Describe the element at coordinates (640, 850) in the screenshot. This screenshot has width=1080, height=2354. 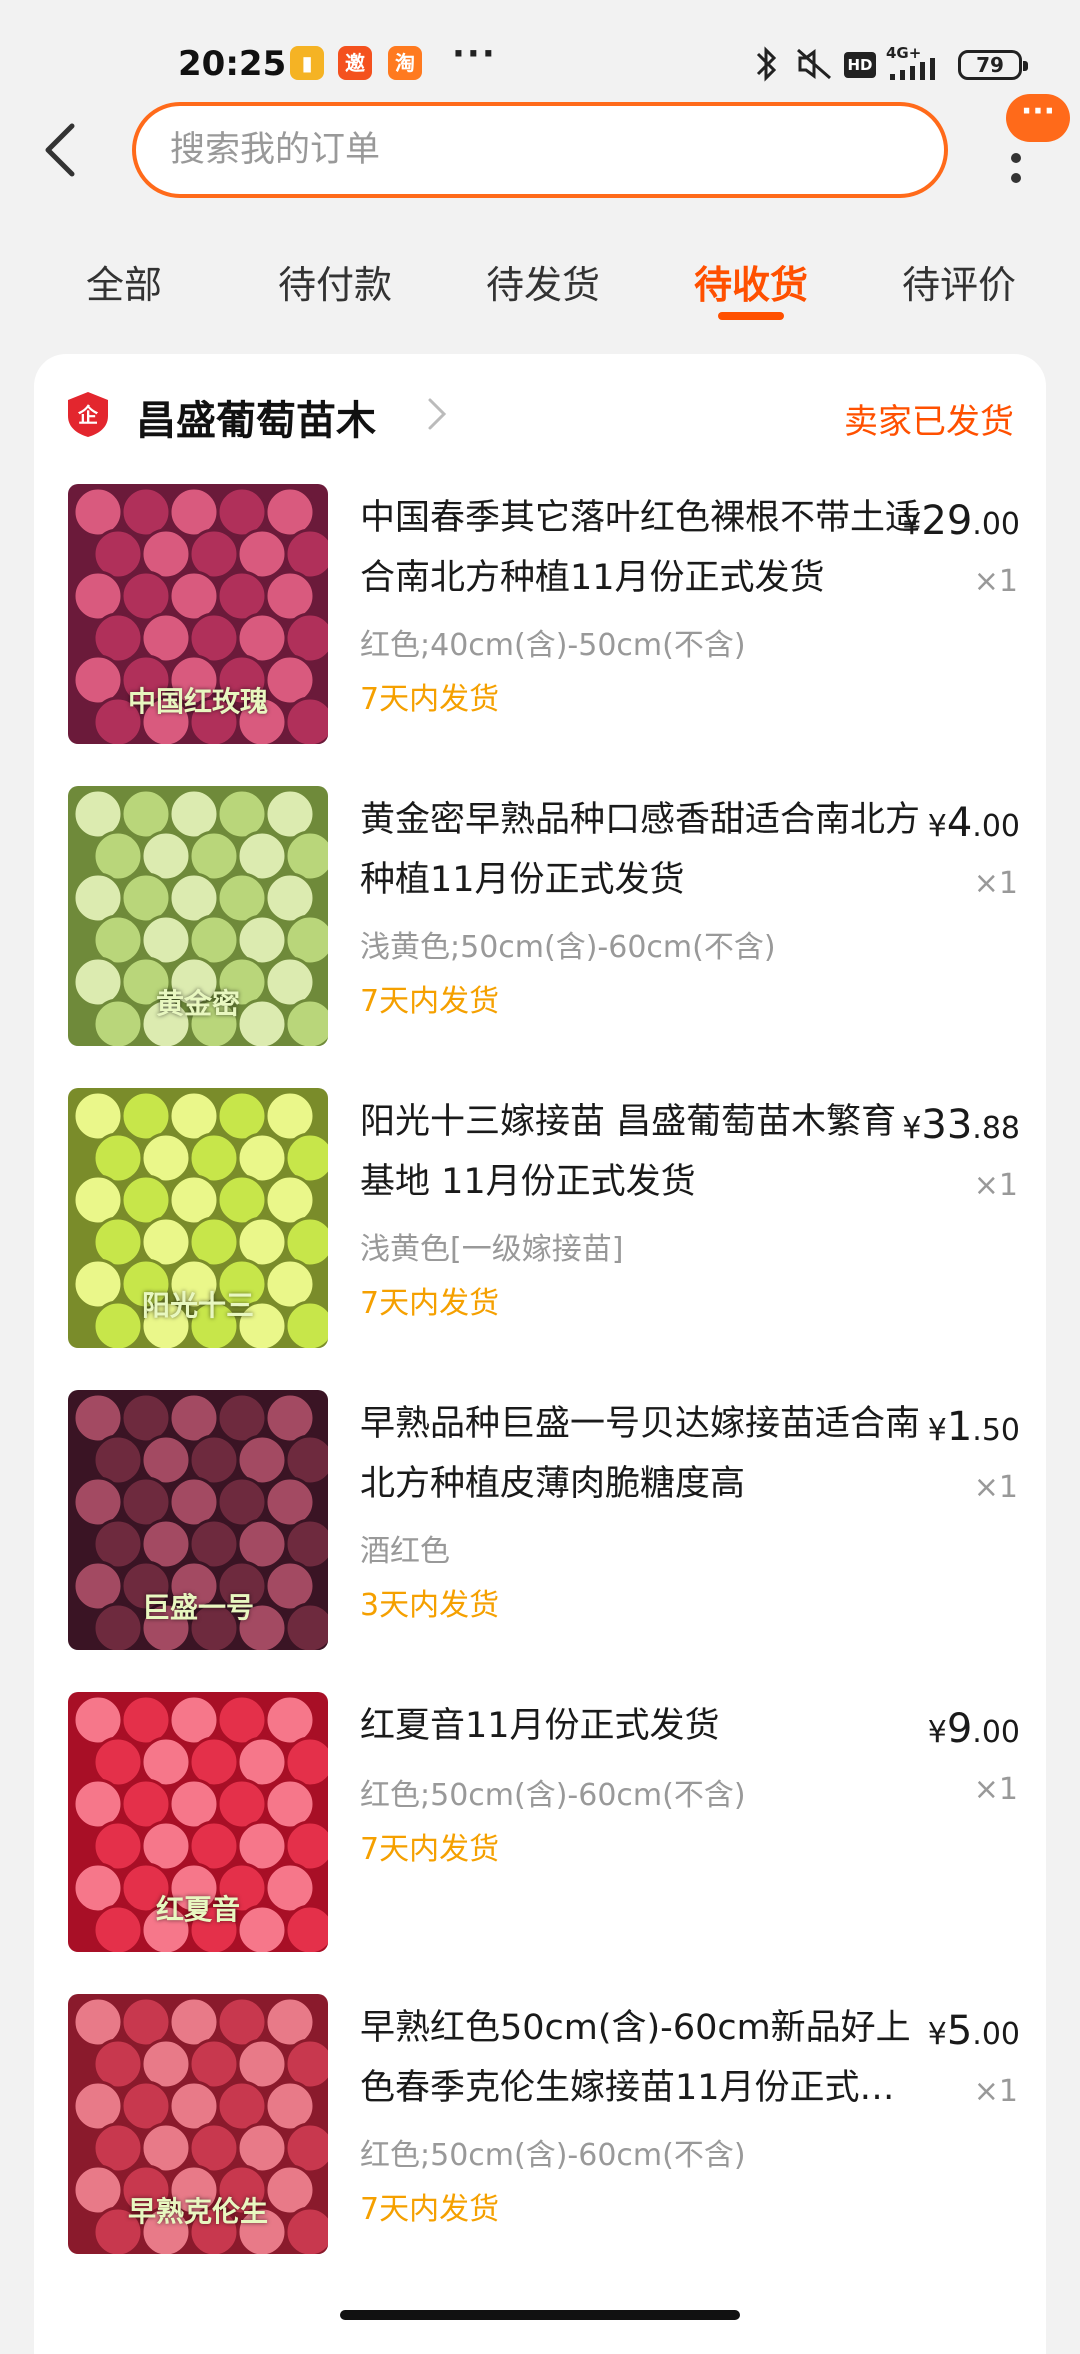
I see `product-title: 黄金密早熟品种口感香甜适合南北方种植11月份正式发货` at that location.